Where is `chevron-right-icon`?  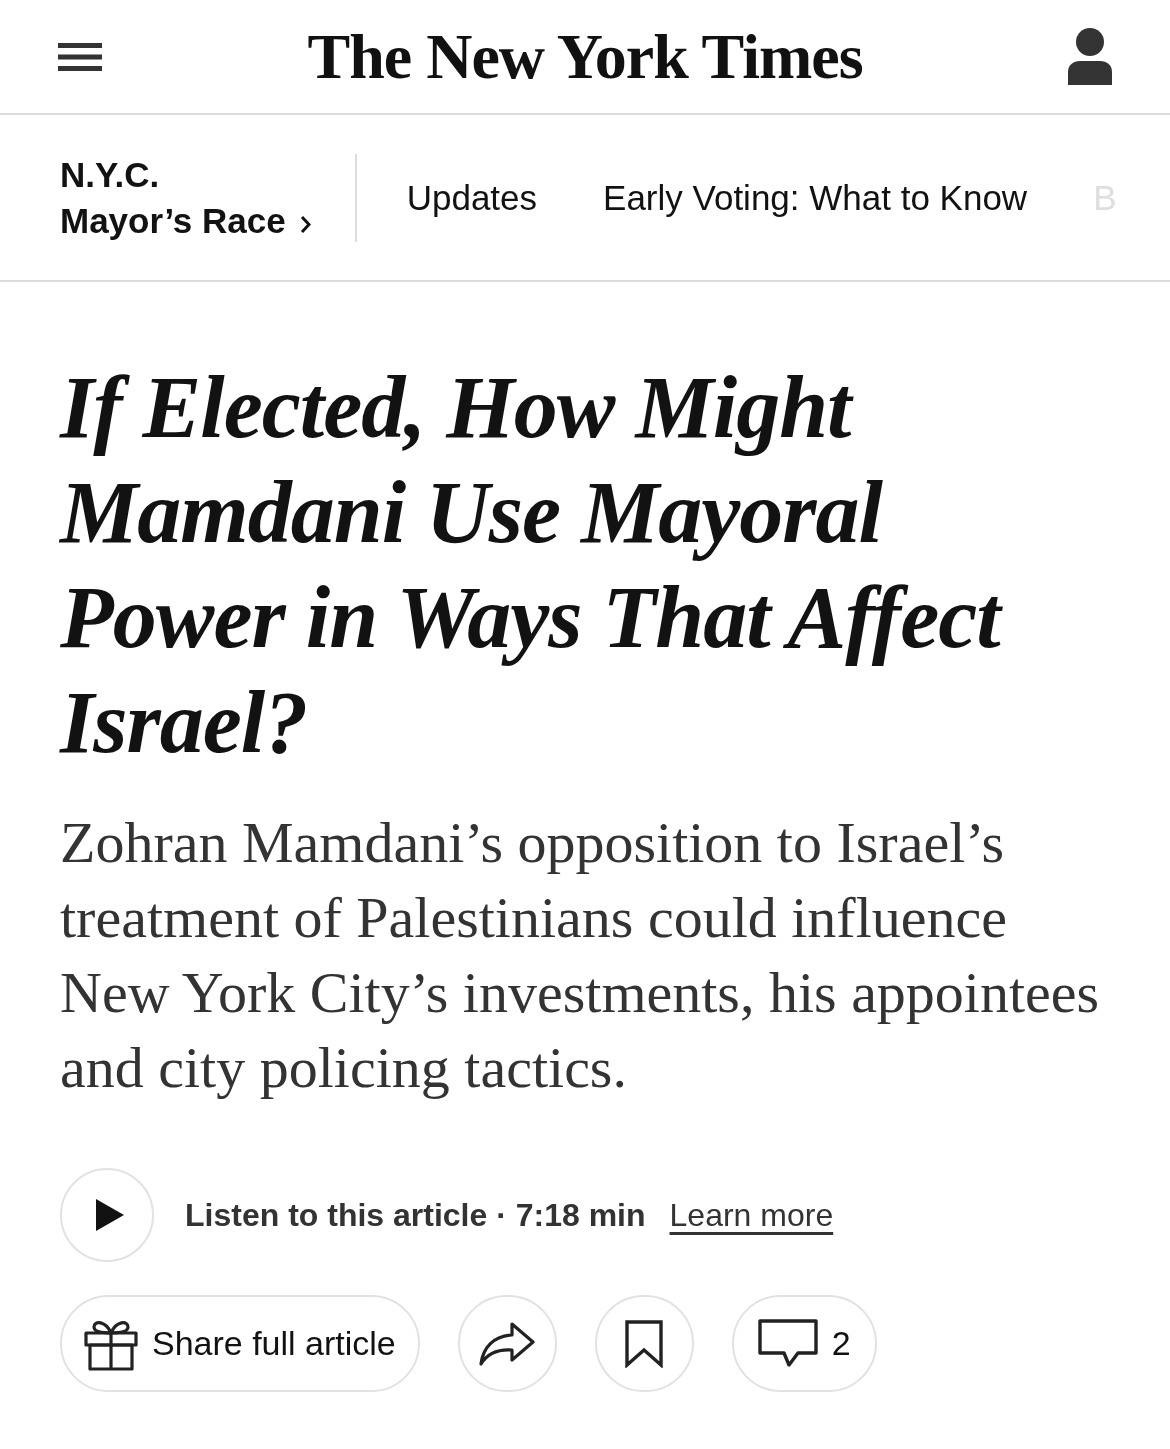 chevron-right-icon is located at coordinates (305, 224).